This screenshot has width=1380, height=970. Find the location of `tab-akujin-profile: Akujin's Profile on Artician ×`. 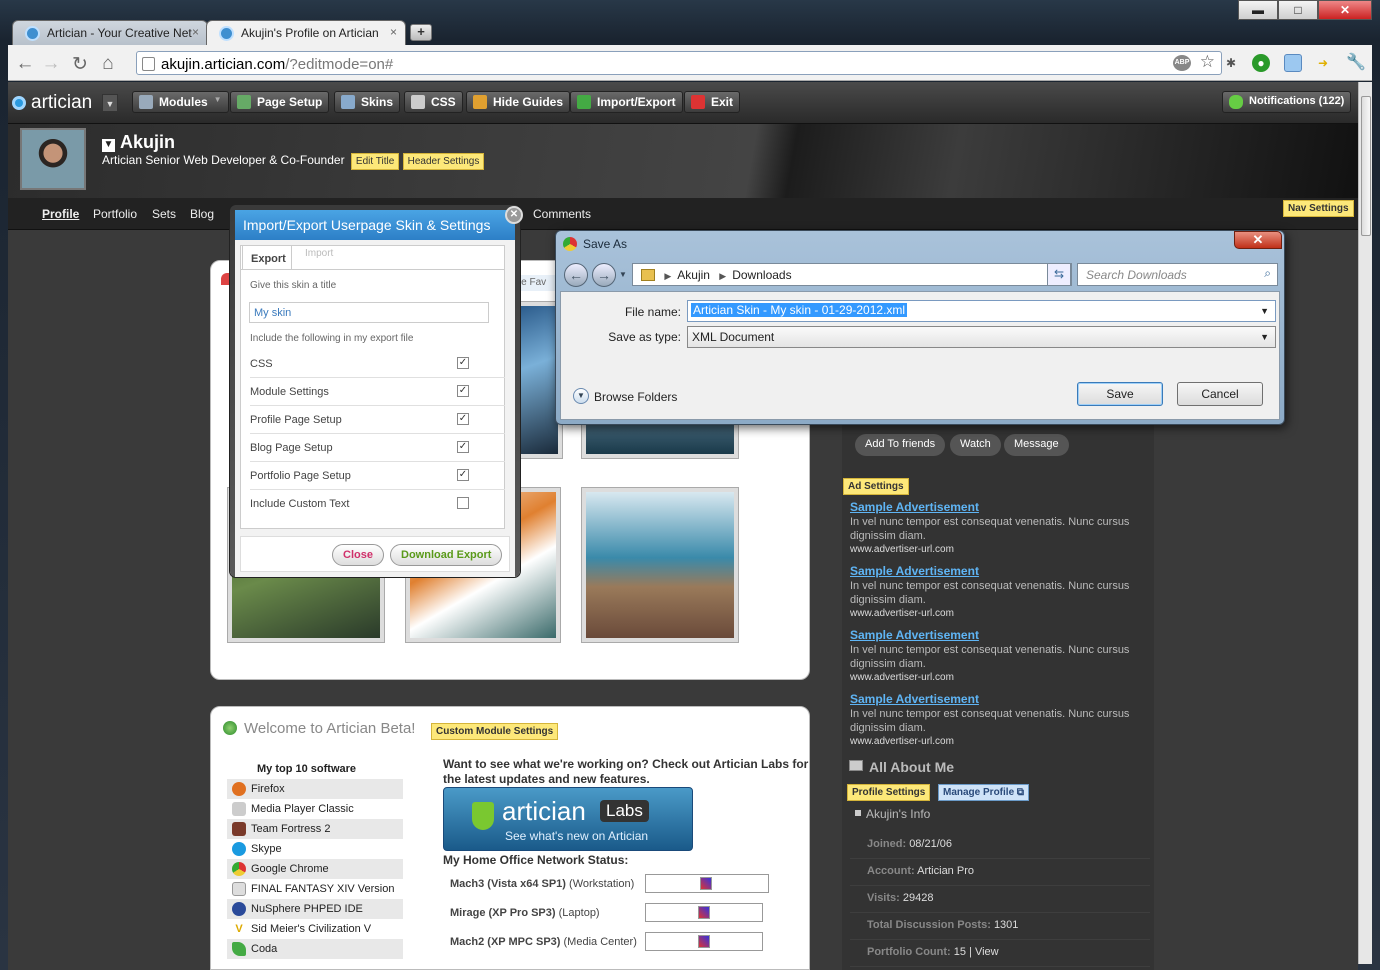

tab-akujin-profile: Akujin's Profile on Artician × is located at coordinates (306, 33).